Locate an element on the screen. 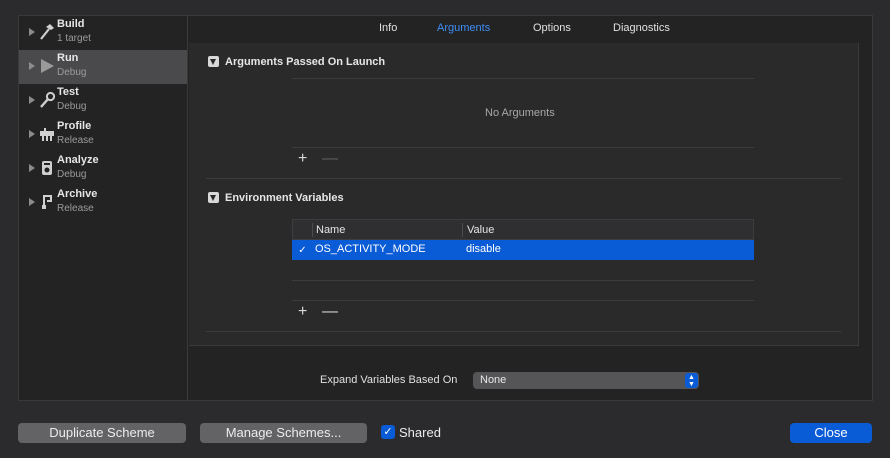 The height and width of the screenshot is (458, 890). tab-info: Info is located at coordinates (388, 28).